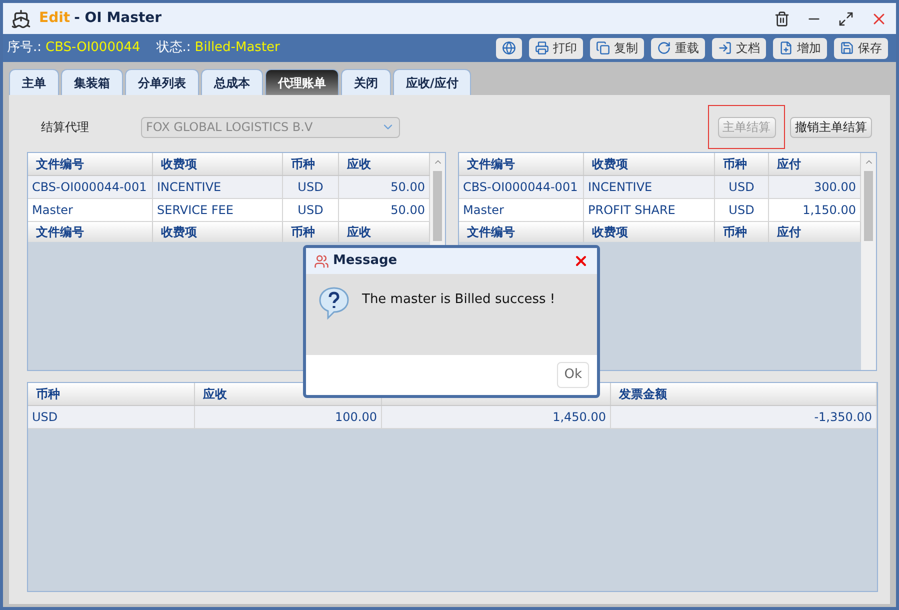  I want to click on tab: 代理账单, so click(302, 82).